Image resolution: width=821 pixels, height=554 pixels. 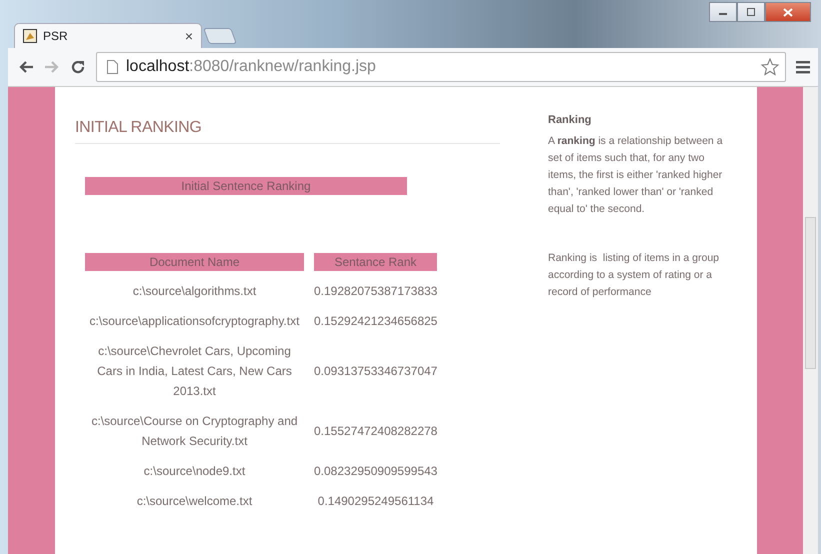 I want to click on document-name: c:\source\node9.txt, so click(x=195, y=471).